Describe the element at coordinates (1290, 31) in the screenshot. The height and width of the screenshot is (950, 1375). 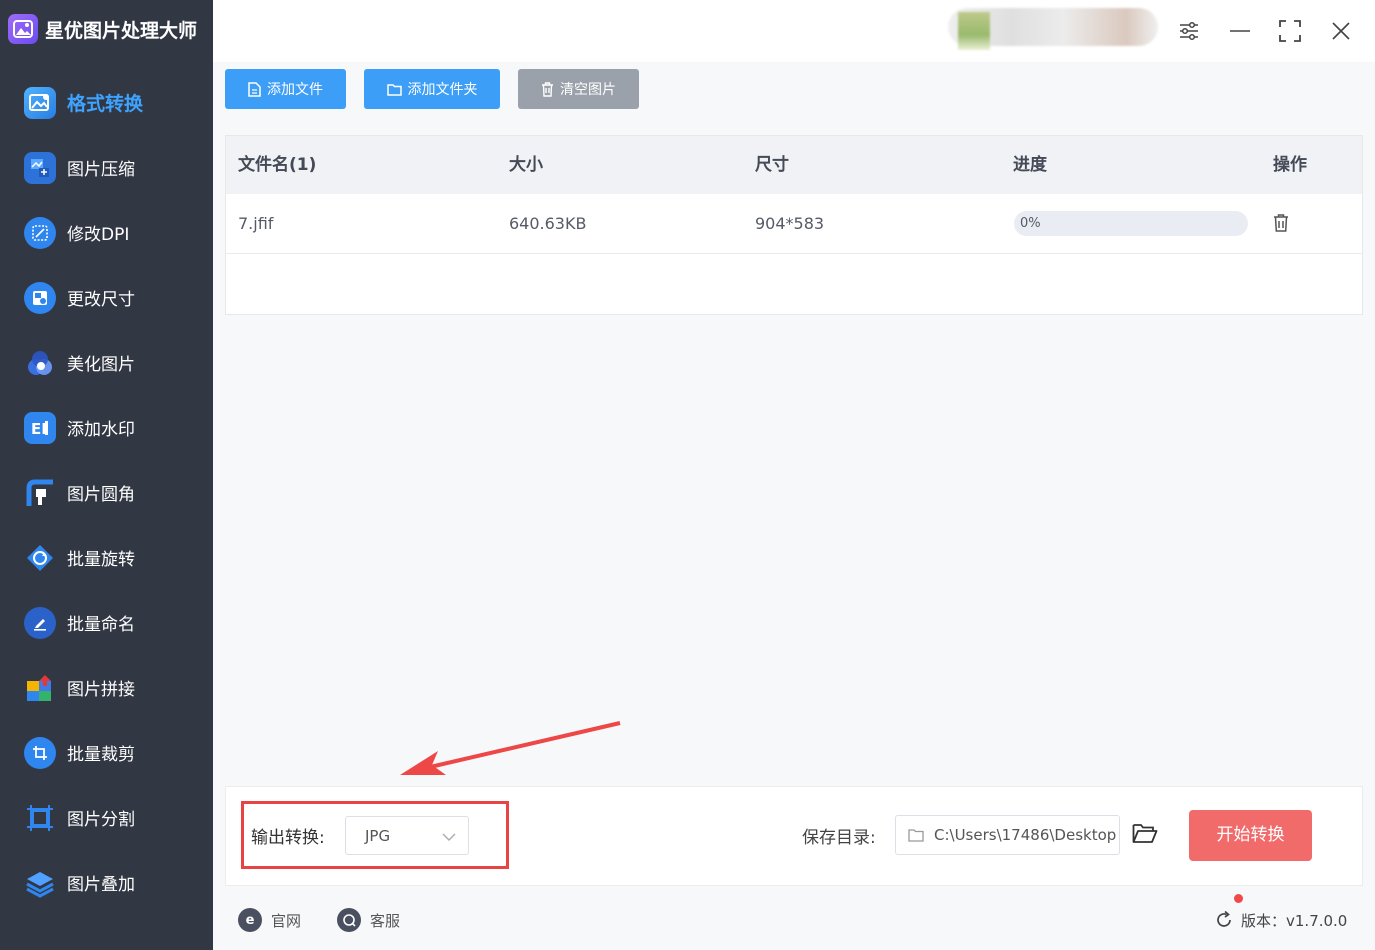
I see `maximize-icon` at that location.